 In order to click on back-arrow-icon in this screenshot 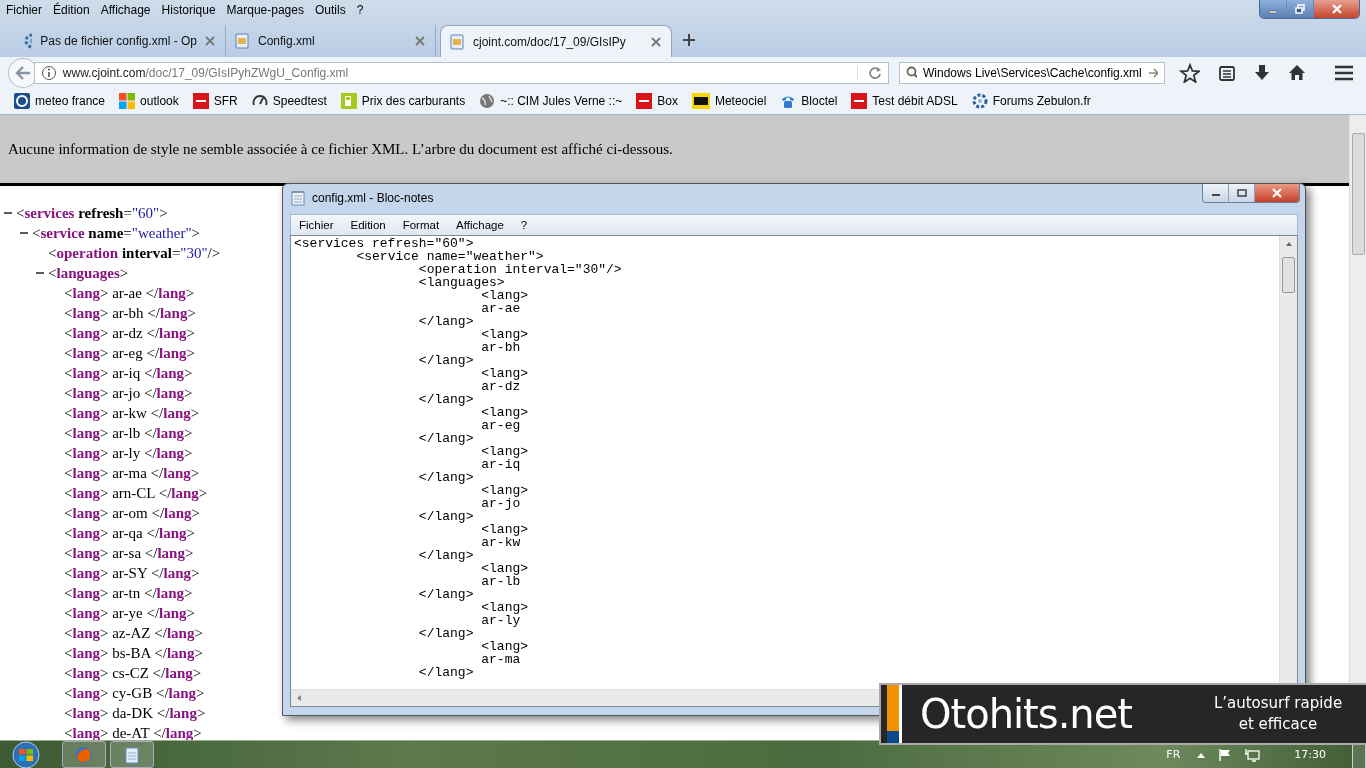, I will do `click(22, 72)`.